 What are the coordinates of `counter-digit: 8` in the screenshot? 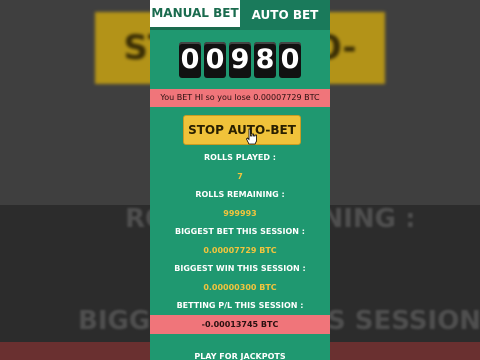 It's located at (265, 60).